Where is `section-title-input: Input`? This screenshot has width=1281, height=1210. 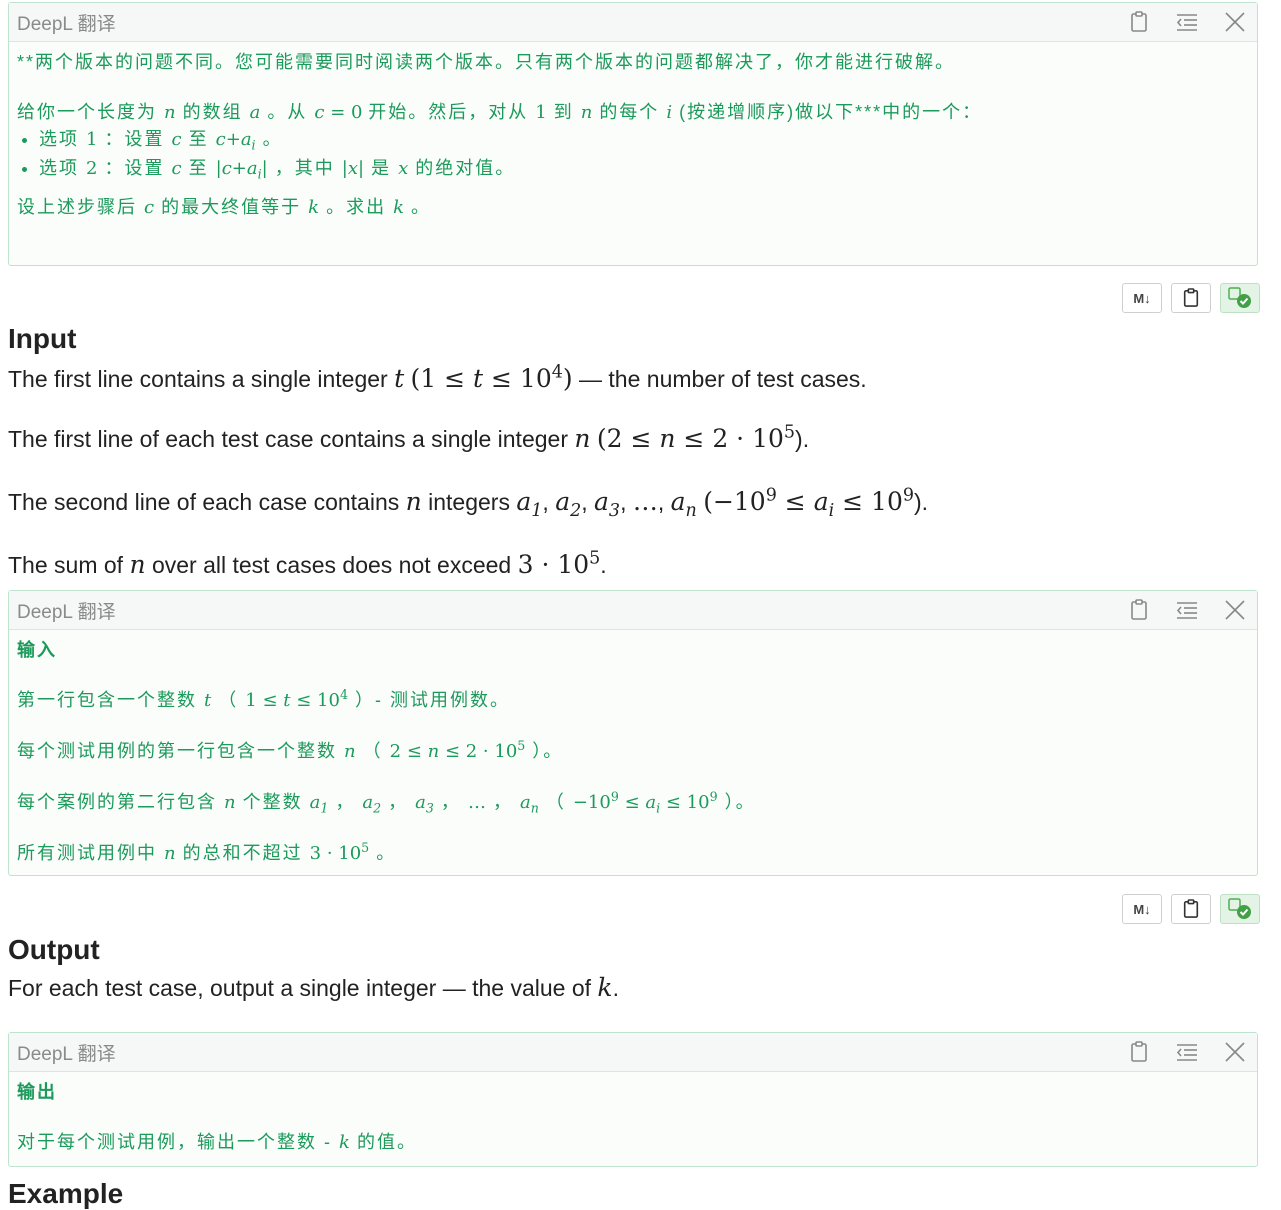 section-title-input: Input is located at coordinates (42, 338).